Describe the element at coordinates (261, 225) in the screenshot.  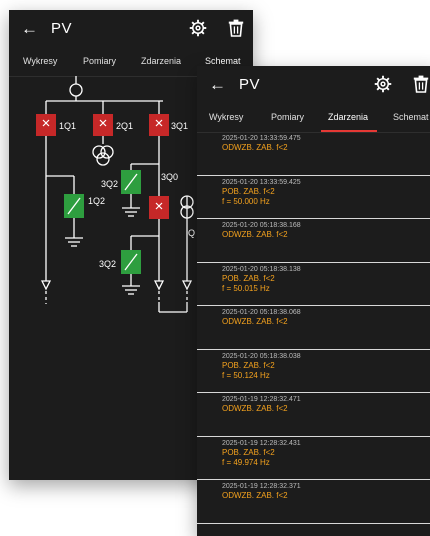
I see `event-timestamp: 2025-01-20 05:18:38.168` at that location.